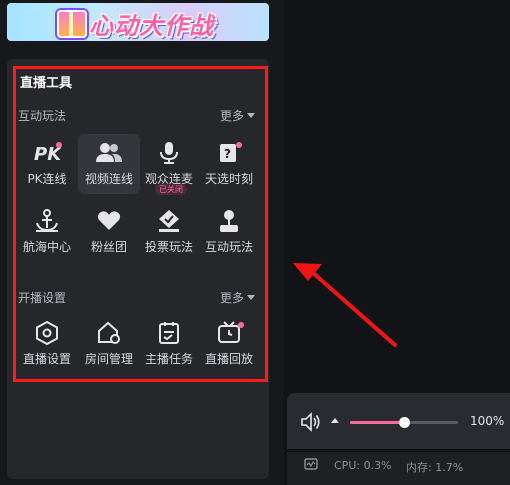 The image size is (510, 485). Describe the element at coordinates (363, 465) in the screenshot. I see `cpu-usage: CPU: 0.3%` at that location.